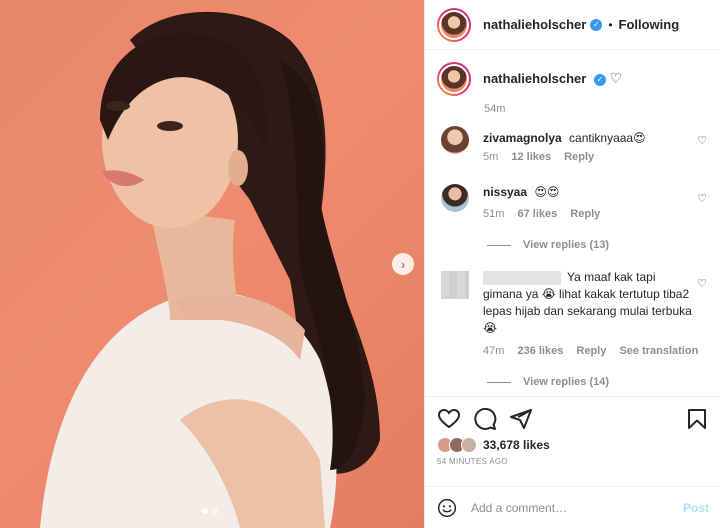 This screenshot has width=720, height=528. What do you see at coordinates (697, 419) in the screenshot?
I see `save-bookmark-icon` at bounding box center [697, 419].